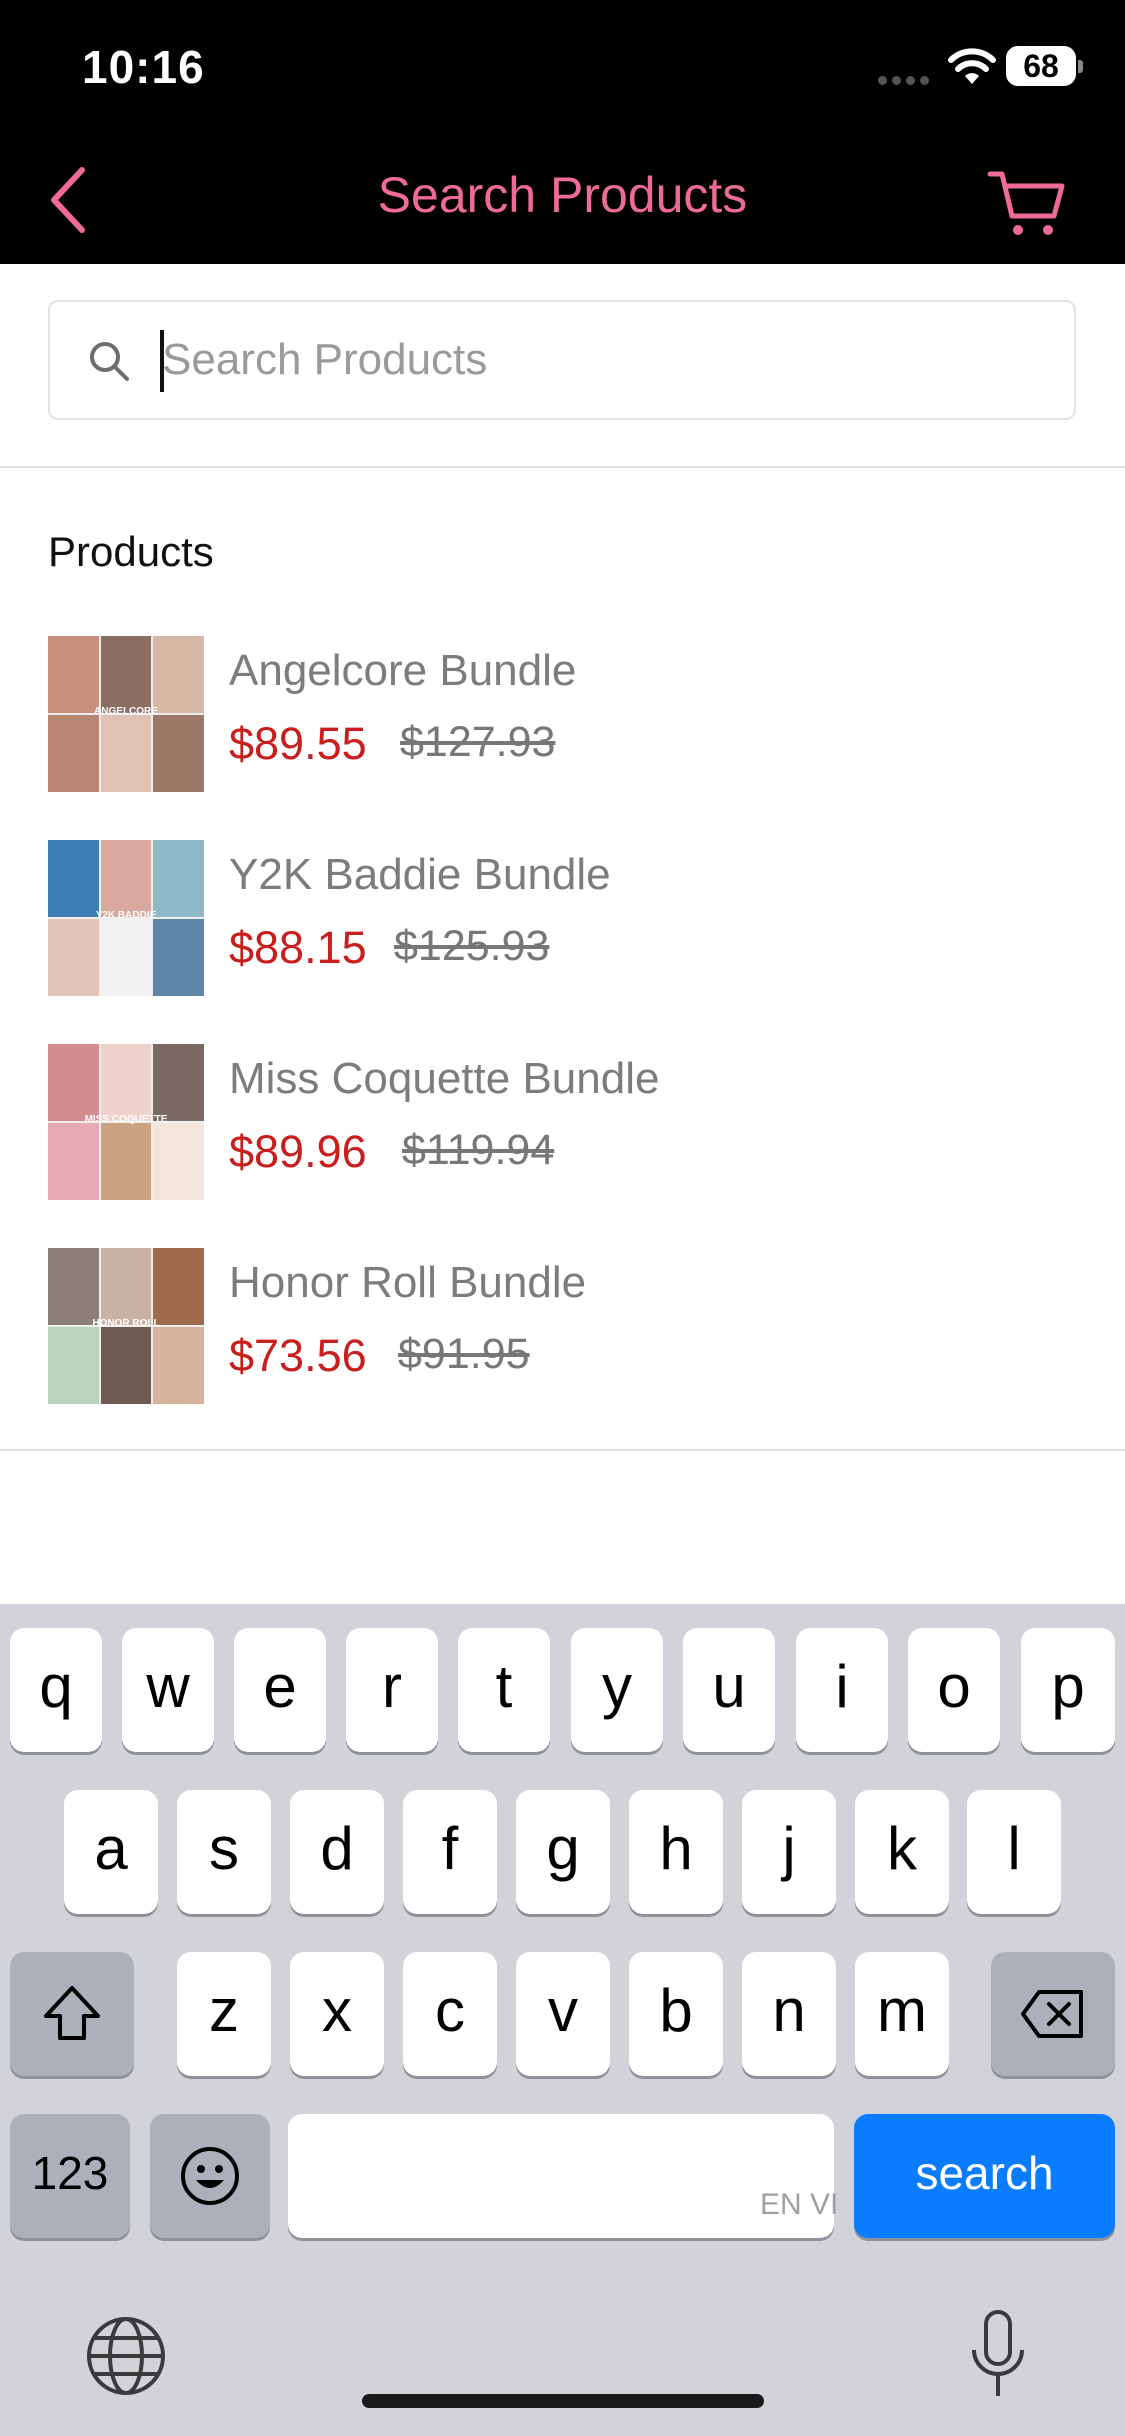  I want to click on key-r: r, so click(392, 1690).